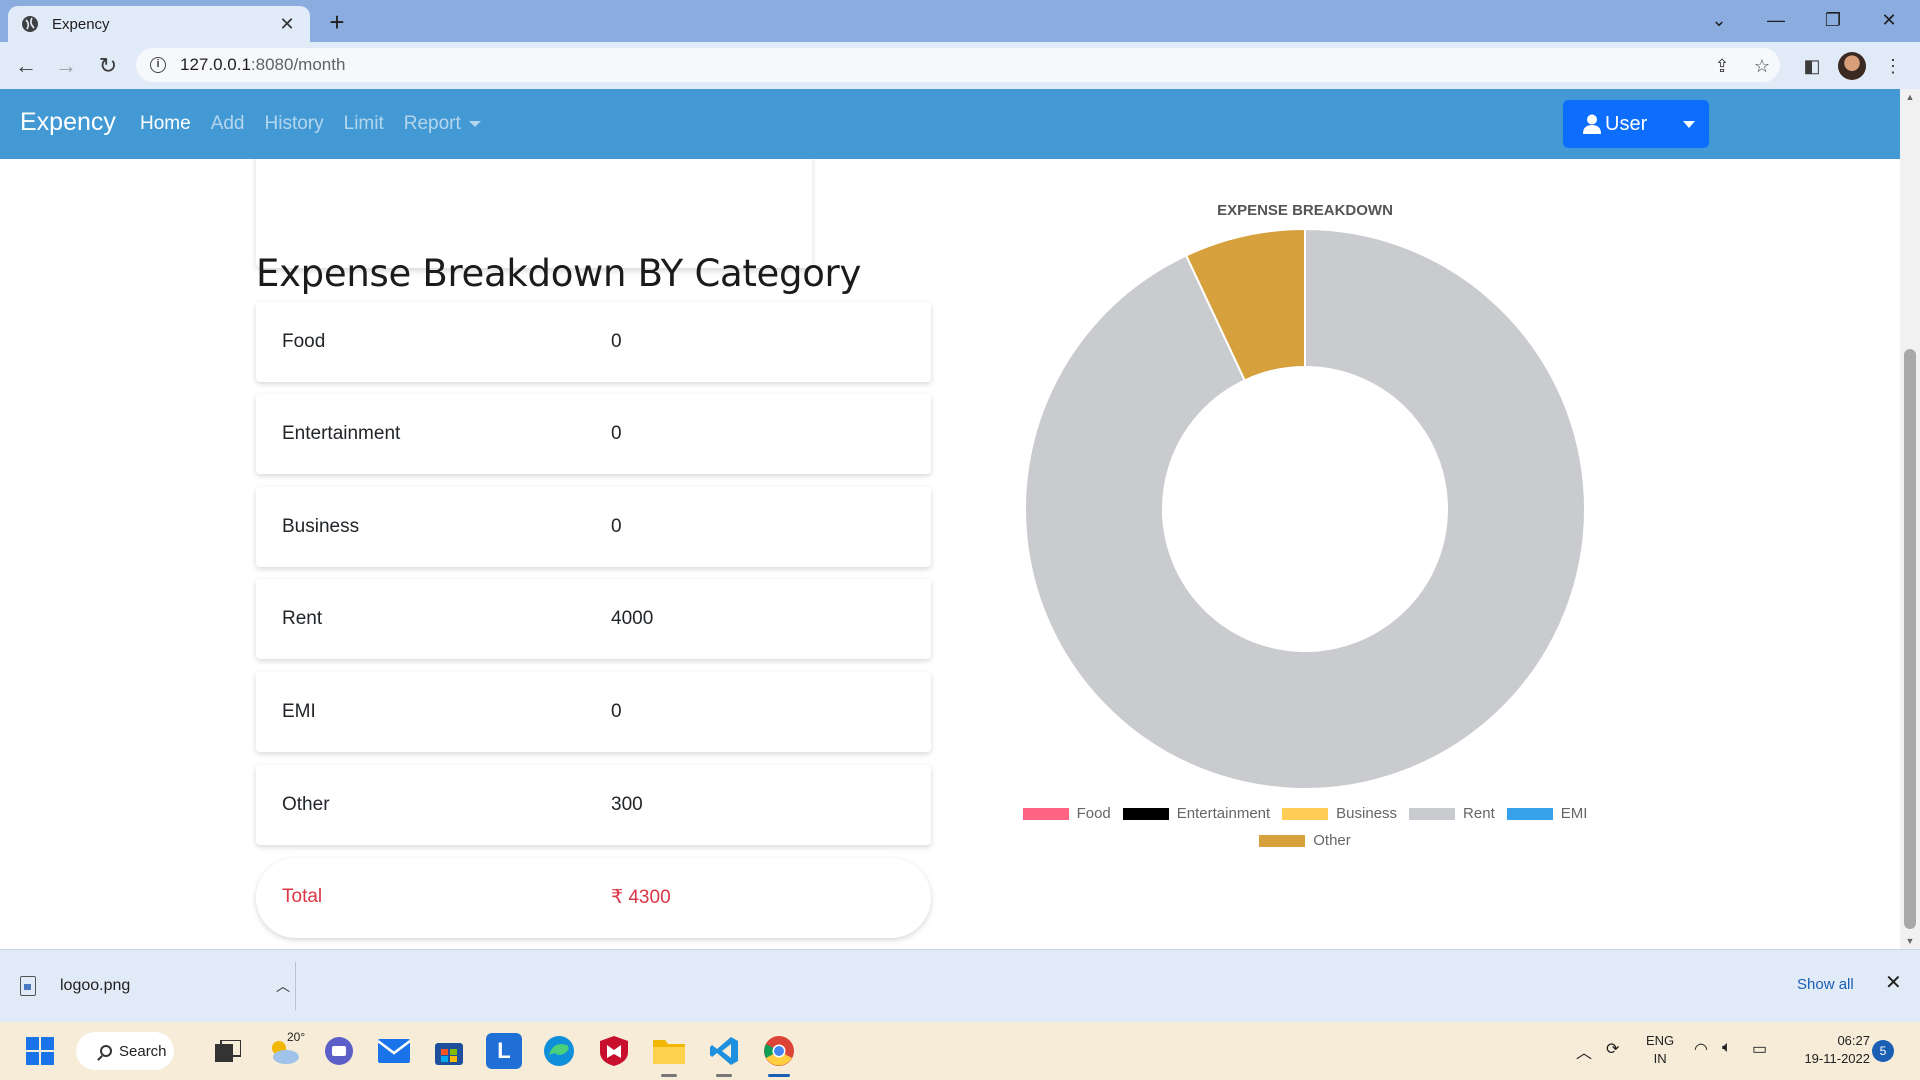  I want to click on total-value: ₹ 4300, so click(641, 897).